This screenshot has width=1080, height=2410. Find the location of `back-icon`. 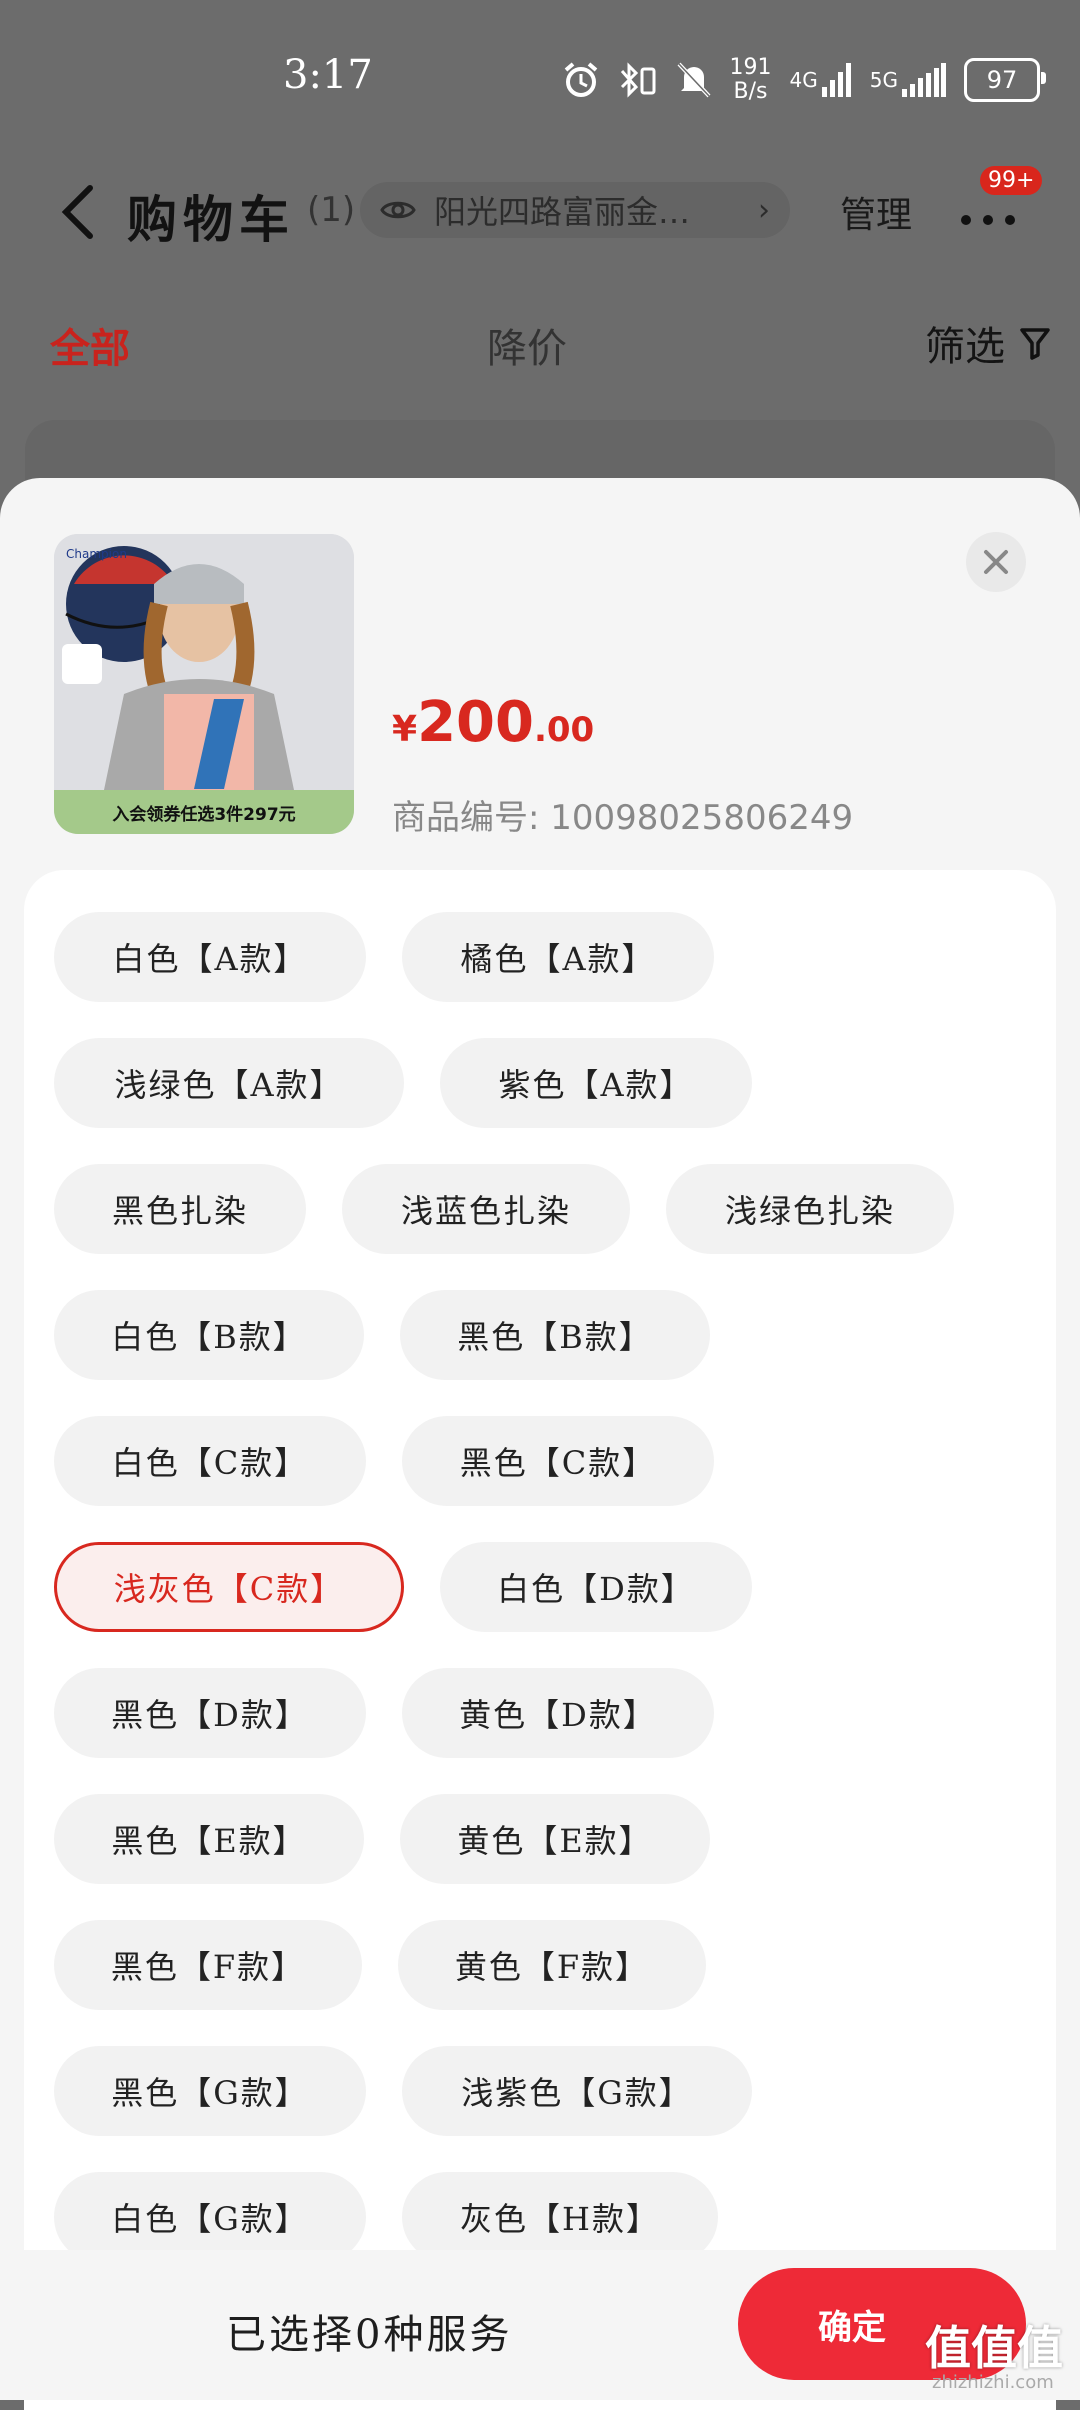

back-icon is located at coordinates (79, 212).